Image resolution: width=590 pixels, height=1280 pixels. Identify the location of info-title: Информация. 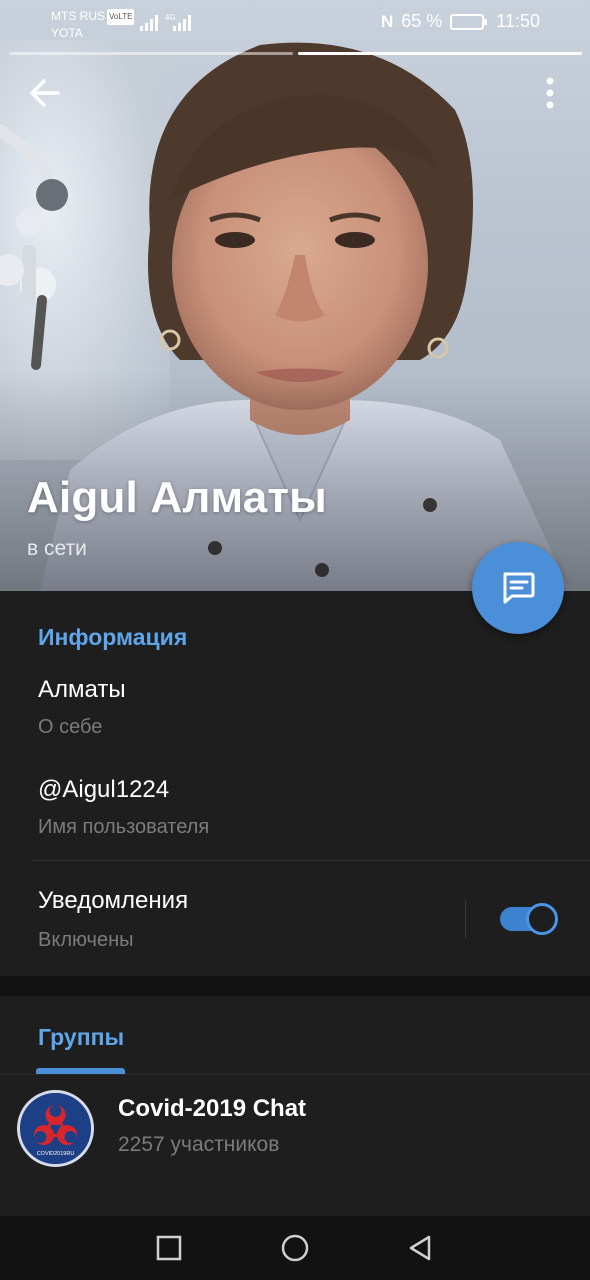
(113, 637).